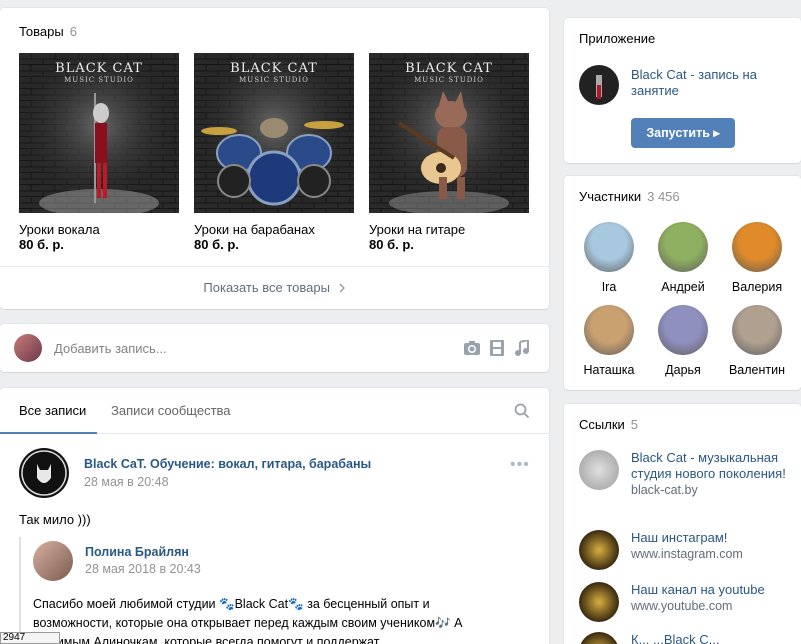 The height and width of the screenshot is (644, 801). What do you see at coordinates (497, 348) in the screenshot?
I see `video-icon` at bounding box center [497, 348].